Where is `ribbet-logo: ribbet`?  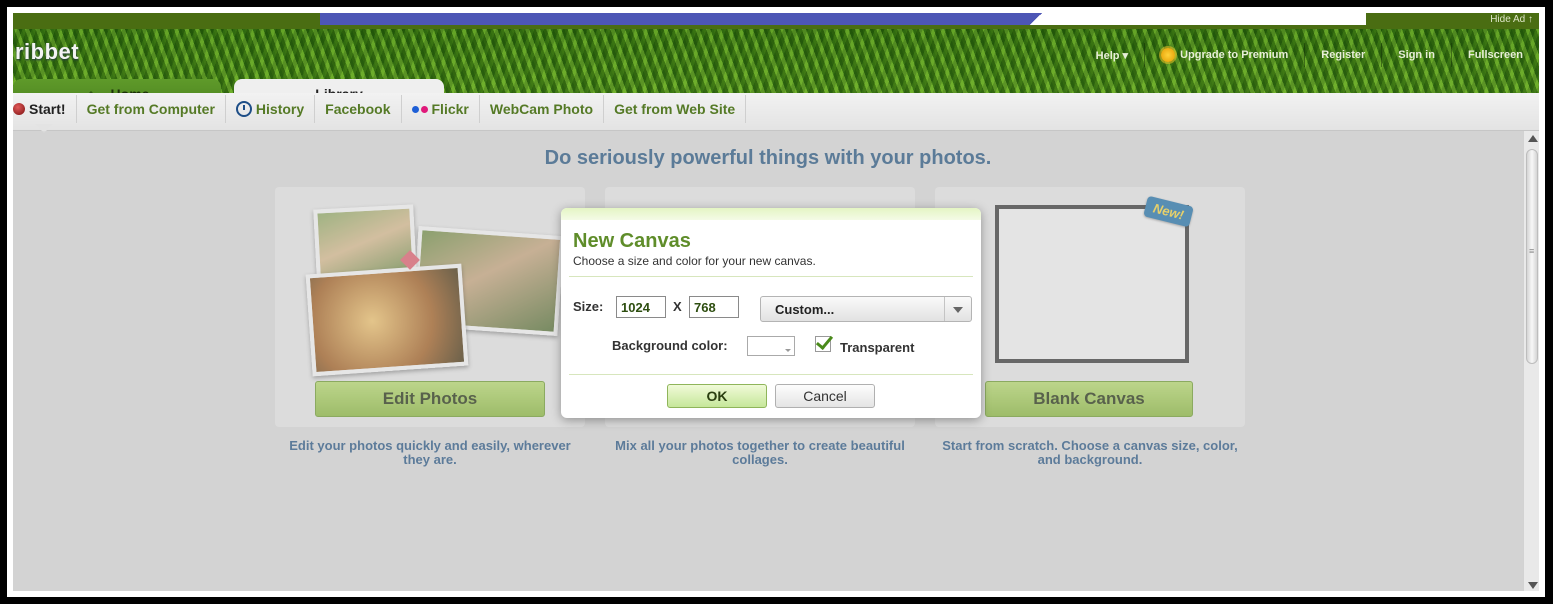 ribbet-logo: ribbet is located at coordinates (47, 52).